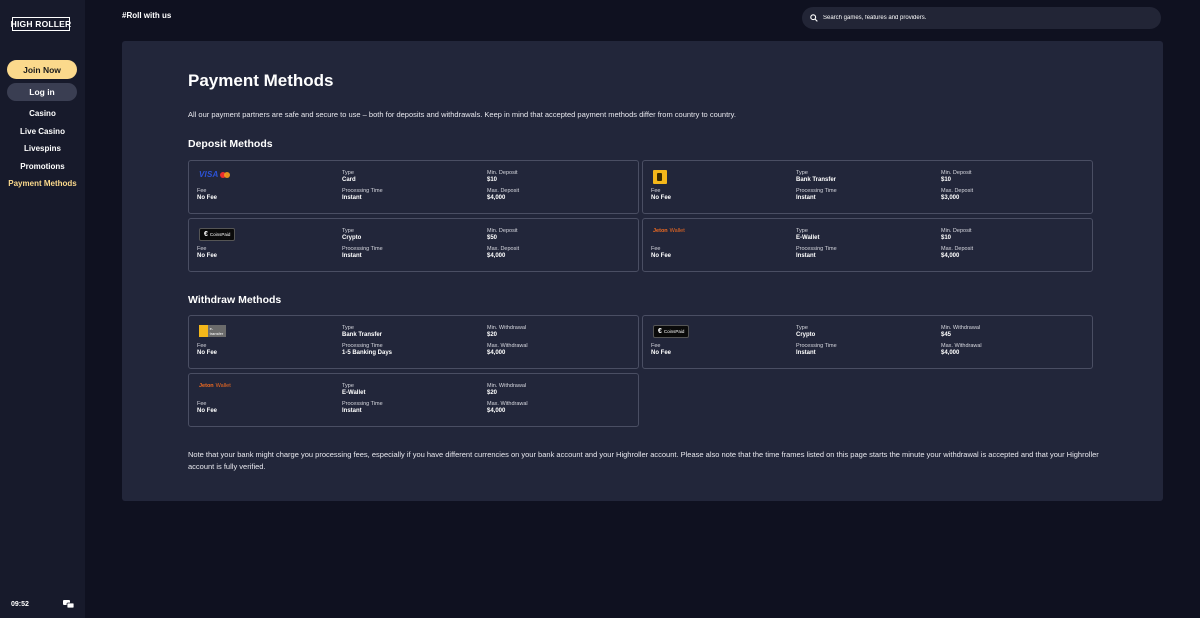  I want to click on clock-time: 09:52, so click(20, 604).